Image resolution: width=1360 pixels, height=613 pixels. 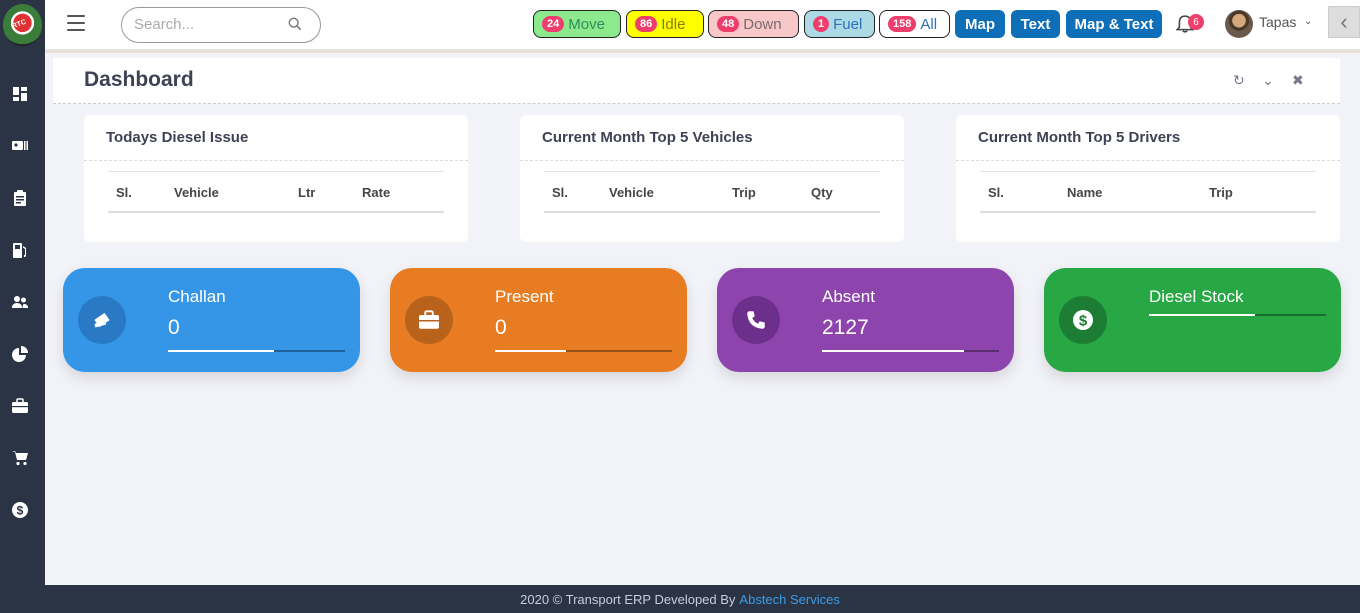 What do you see at coordinates (1308, 21) in the screenshot?
I see `chevron-down-icon: ⌄` at bounding box center [1308, 21].